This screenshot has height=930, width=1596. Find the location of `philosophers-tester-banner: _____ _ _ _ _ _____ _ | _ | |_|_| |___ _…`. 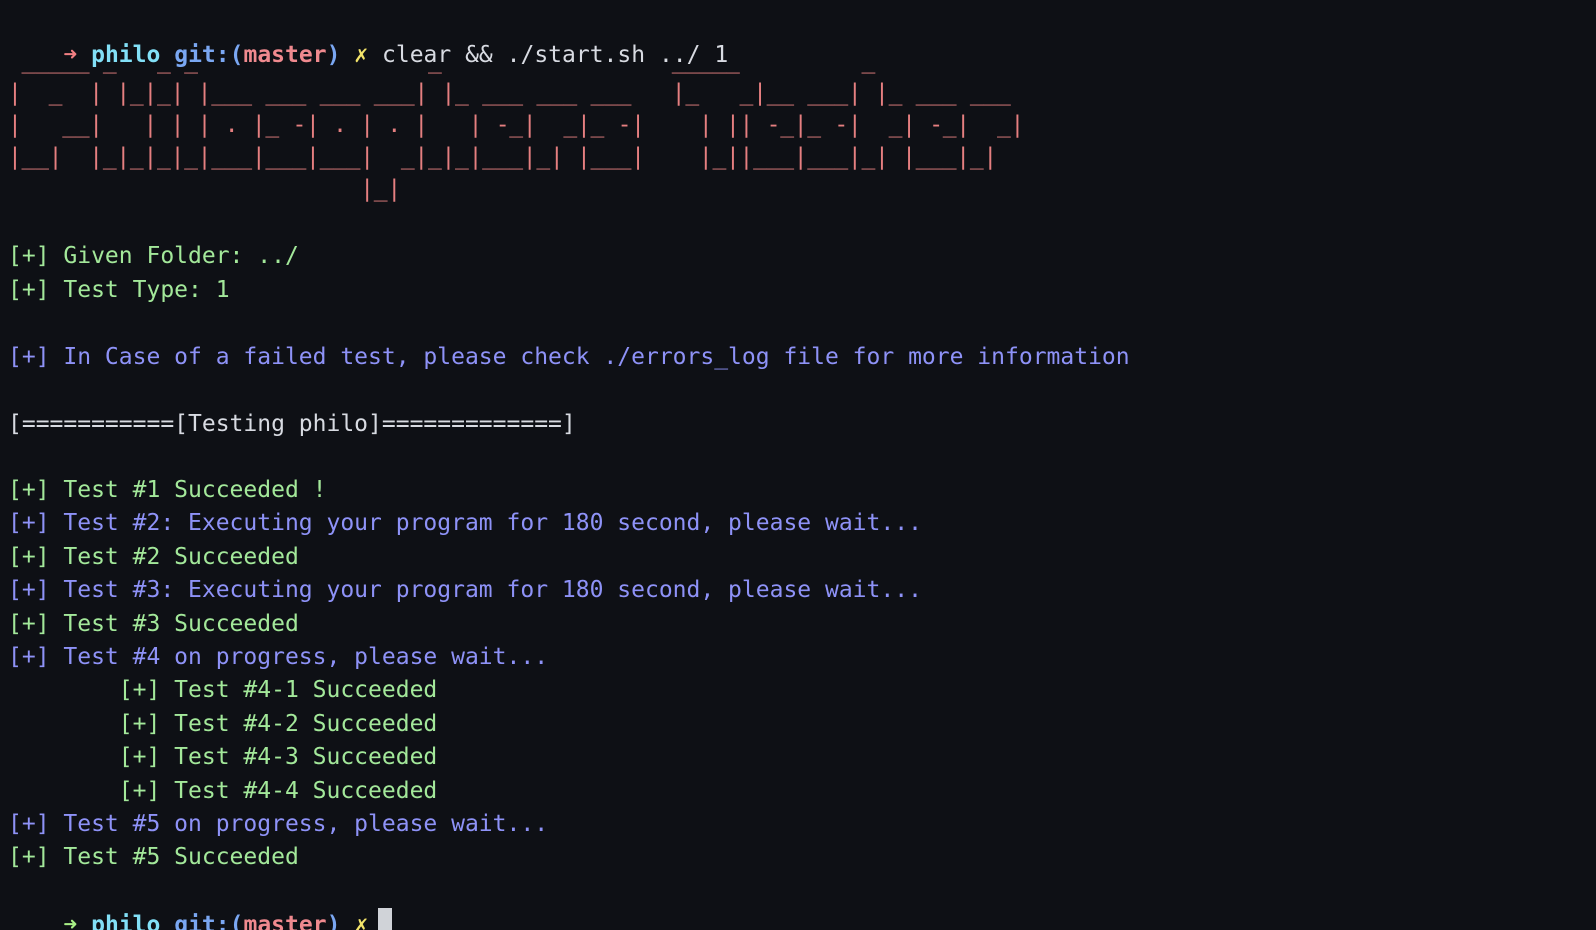

philosophers-tester-banner: _____ _ _ _ _ _____ _ | _ | |_|_| |___ _… is located at coordinates (516, 125).